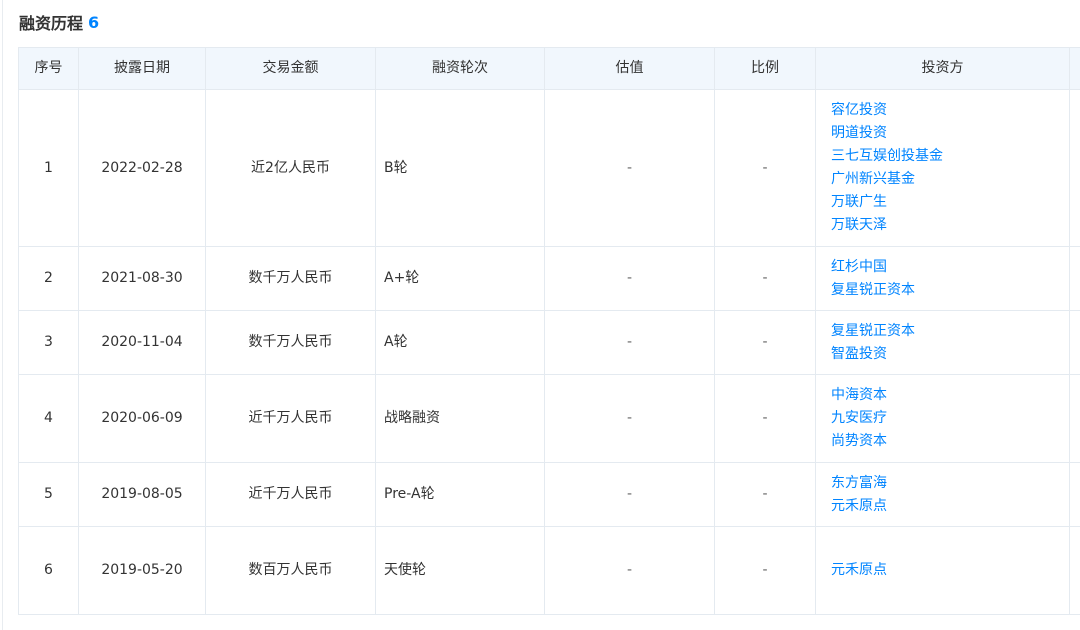  I want to click on cell-date: 2020-11-04, so click(142, 342).